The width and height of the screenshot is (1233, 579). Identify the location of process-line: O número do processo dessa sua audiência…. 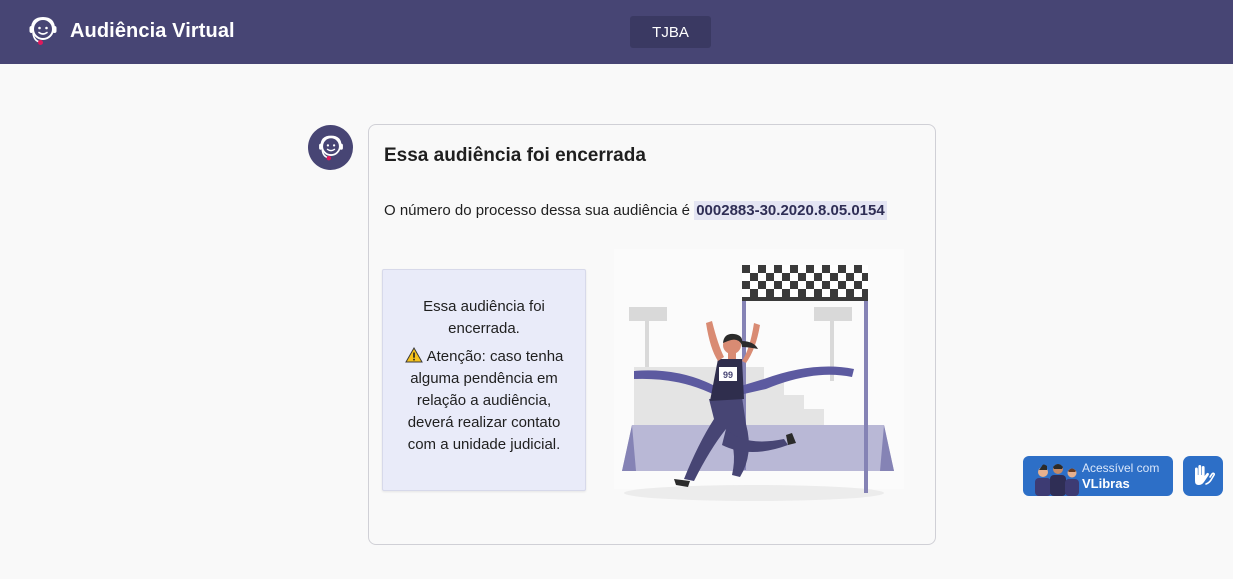
(635, 210).